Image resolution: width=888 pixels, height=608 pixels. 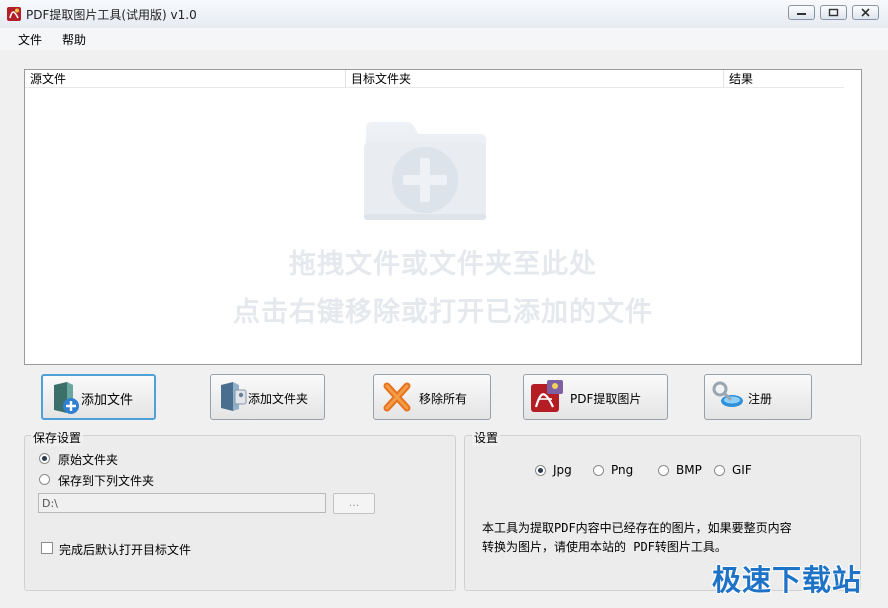 I want to click on remove-x-icon, so click(x=397, y=397).